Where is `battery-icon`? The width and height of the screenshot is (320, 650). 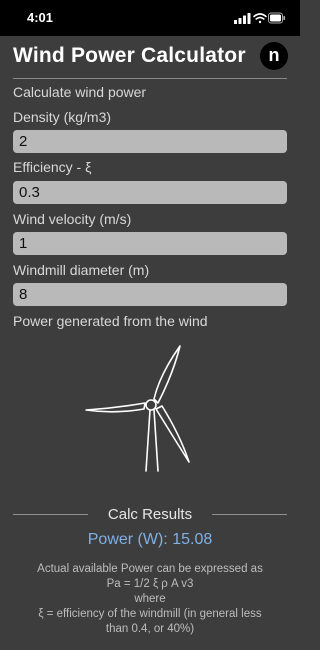 battery-icon is located at coordinates (277, 18).